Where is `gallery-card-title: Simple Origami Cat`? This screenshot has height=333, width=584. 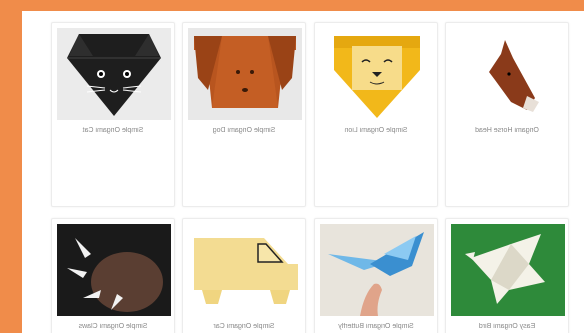
gallery-card-title: Simple Origami Cat is located at coordinates (113, 130).